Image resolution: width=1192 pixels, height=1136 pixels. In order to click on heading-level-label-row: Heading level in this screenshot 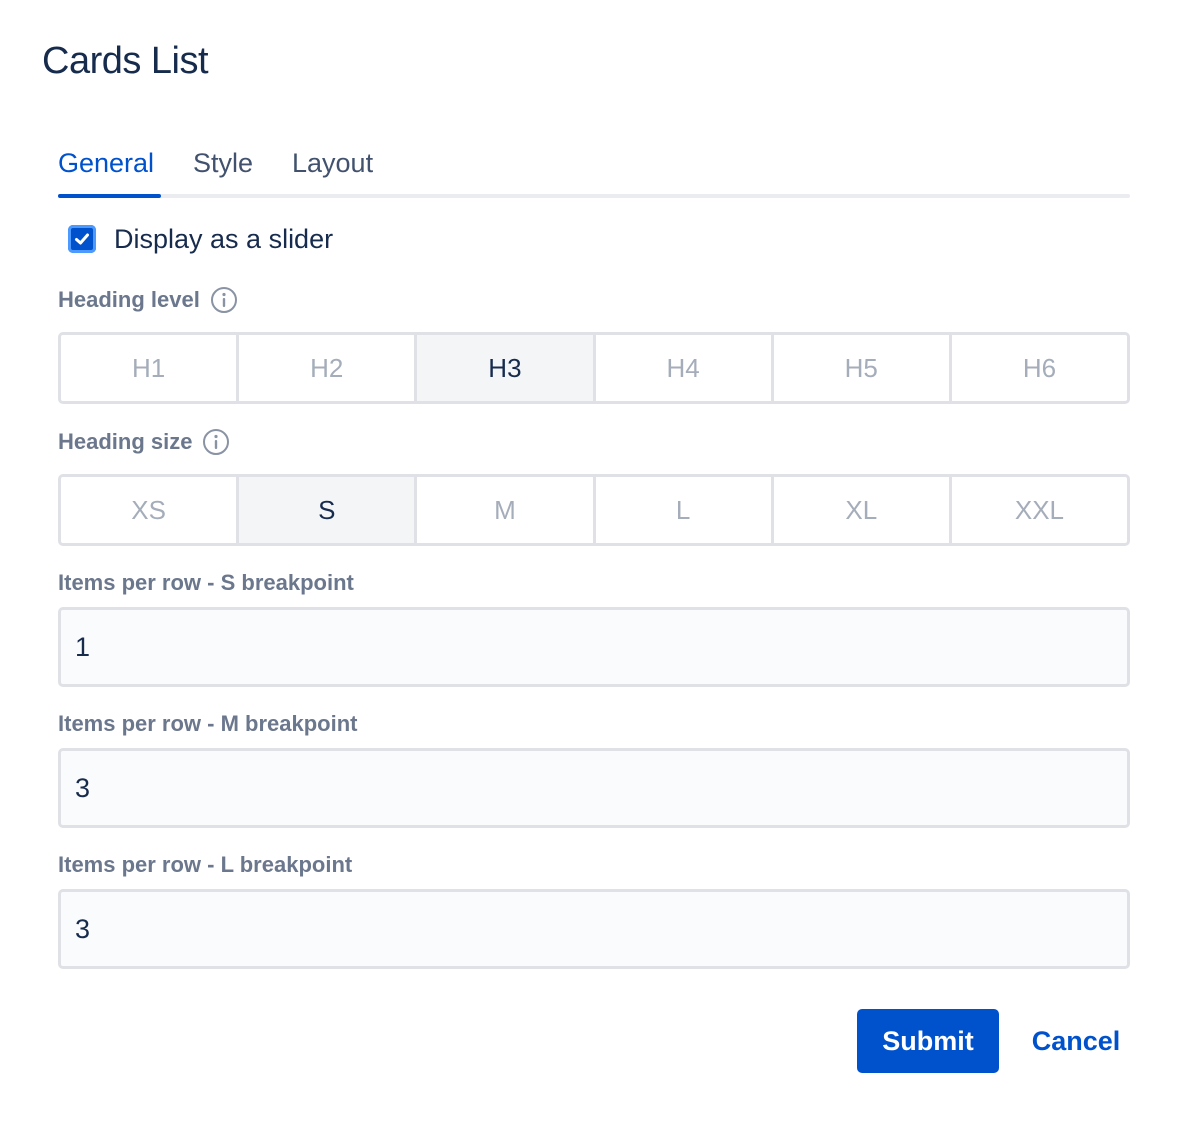, I will do `click(148, 300)`.